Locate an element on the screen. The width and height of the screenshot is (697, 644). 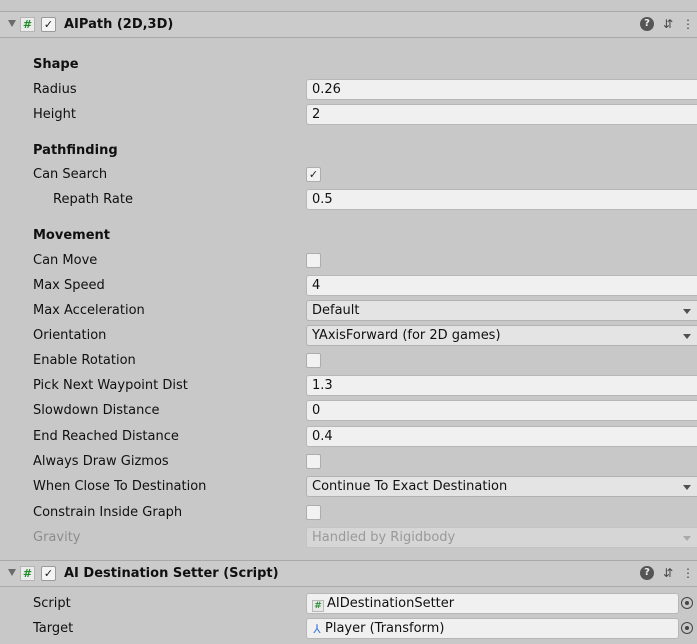
gravity-row: Gravity Handled by Rigidbody is located at coordinates (348, 537).